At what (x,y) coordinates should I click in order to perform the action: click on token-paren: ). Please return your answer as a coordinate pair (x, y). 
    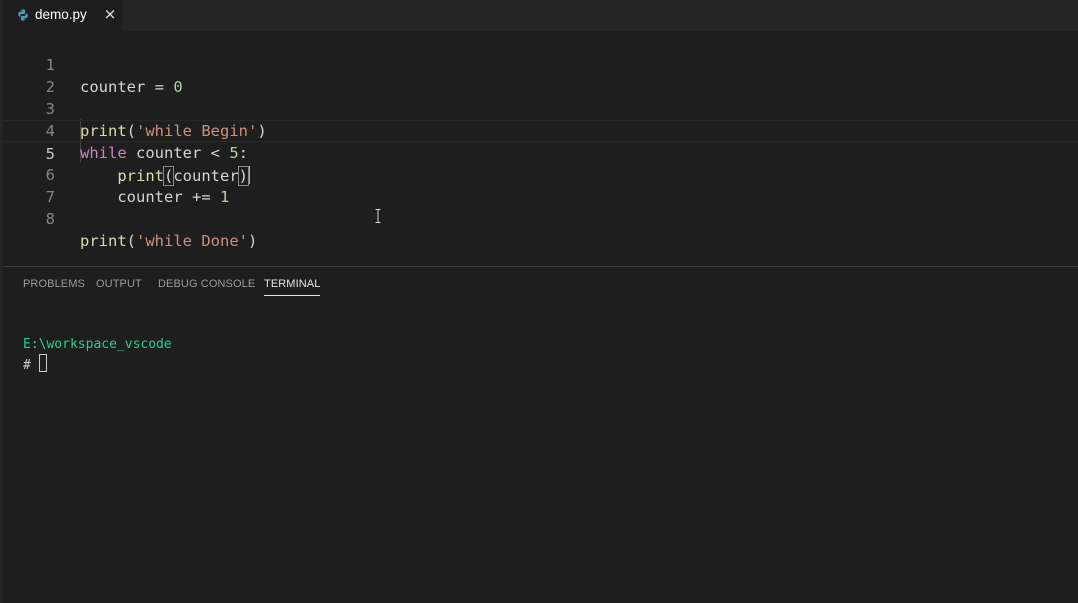
    Looking at the image, I should click on (253, 241).